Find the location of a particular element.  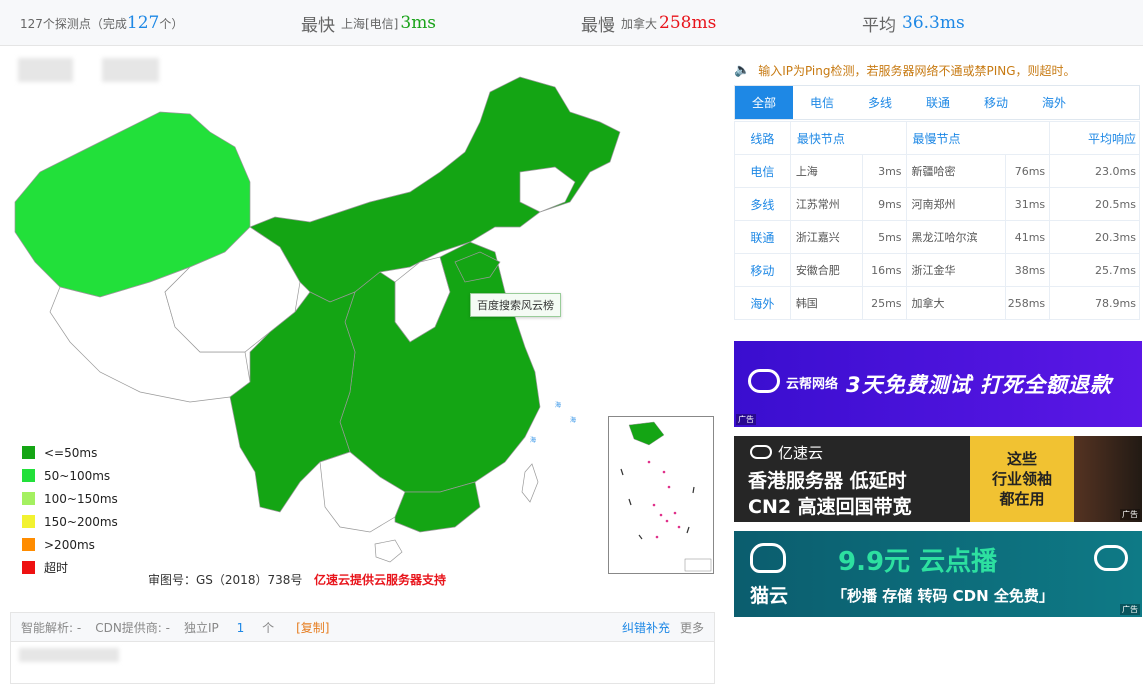

isp-tabs: 全部 电信 多线 联通 移动 海外 is located at coordinates (937, 102).